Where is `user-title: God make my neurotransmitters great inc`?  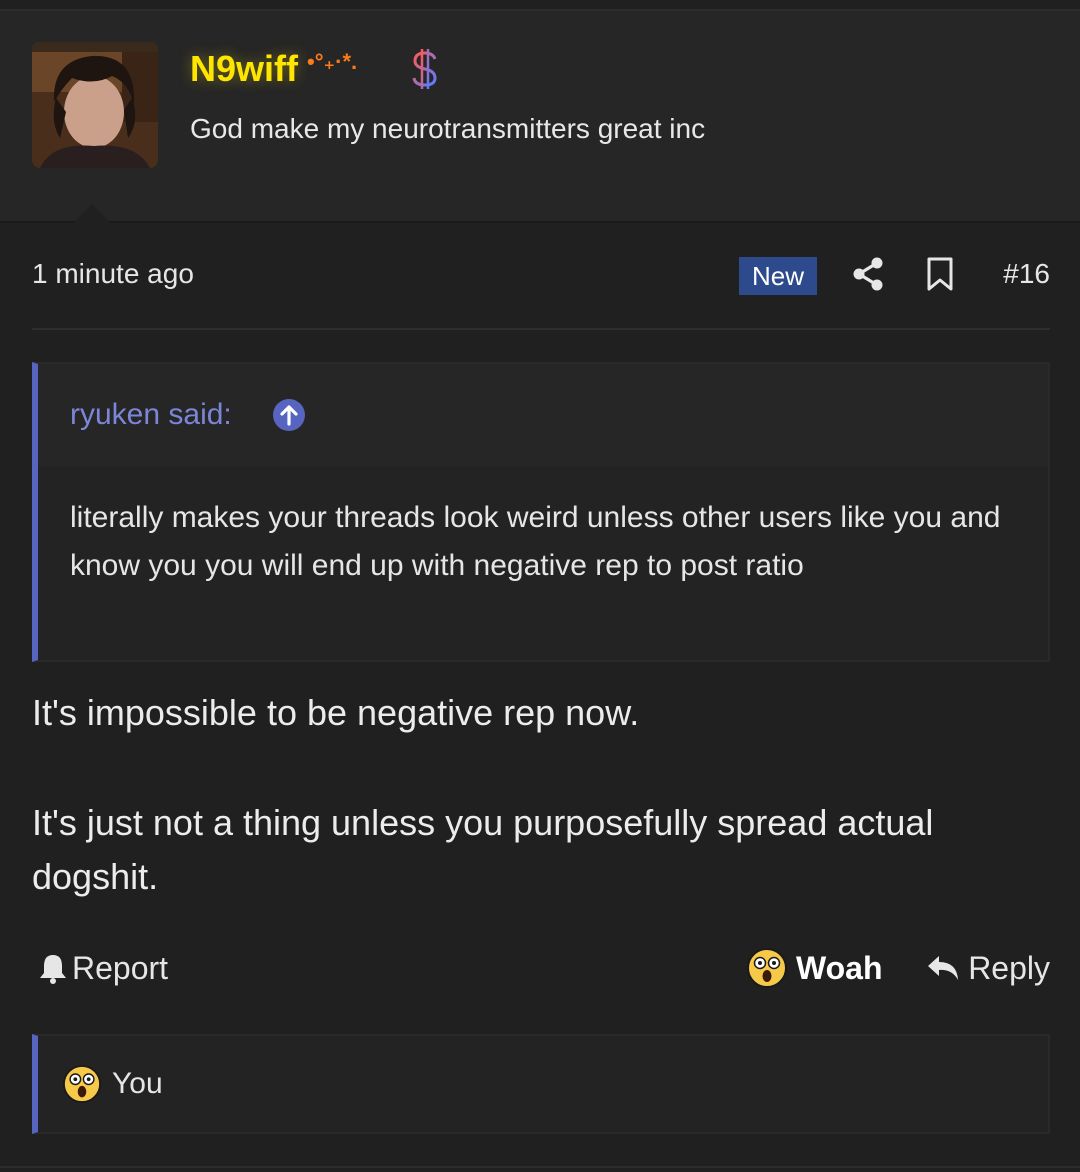
user-title: God make my neurotransmitters great inc is located at coordinates (448, 128).